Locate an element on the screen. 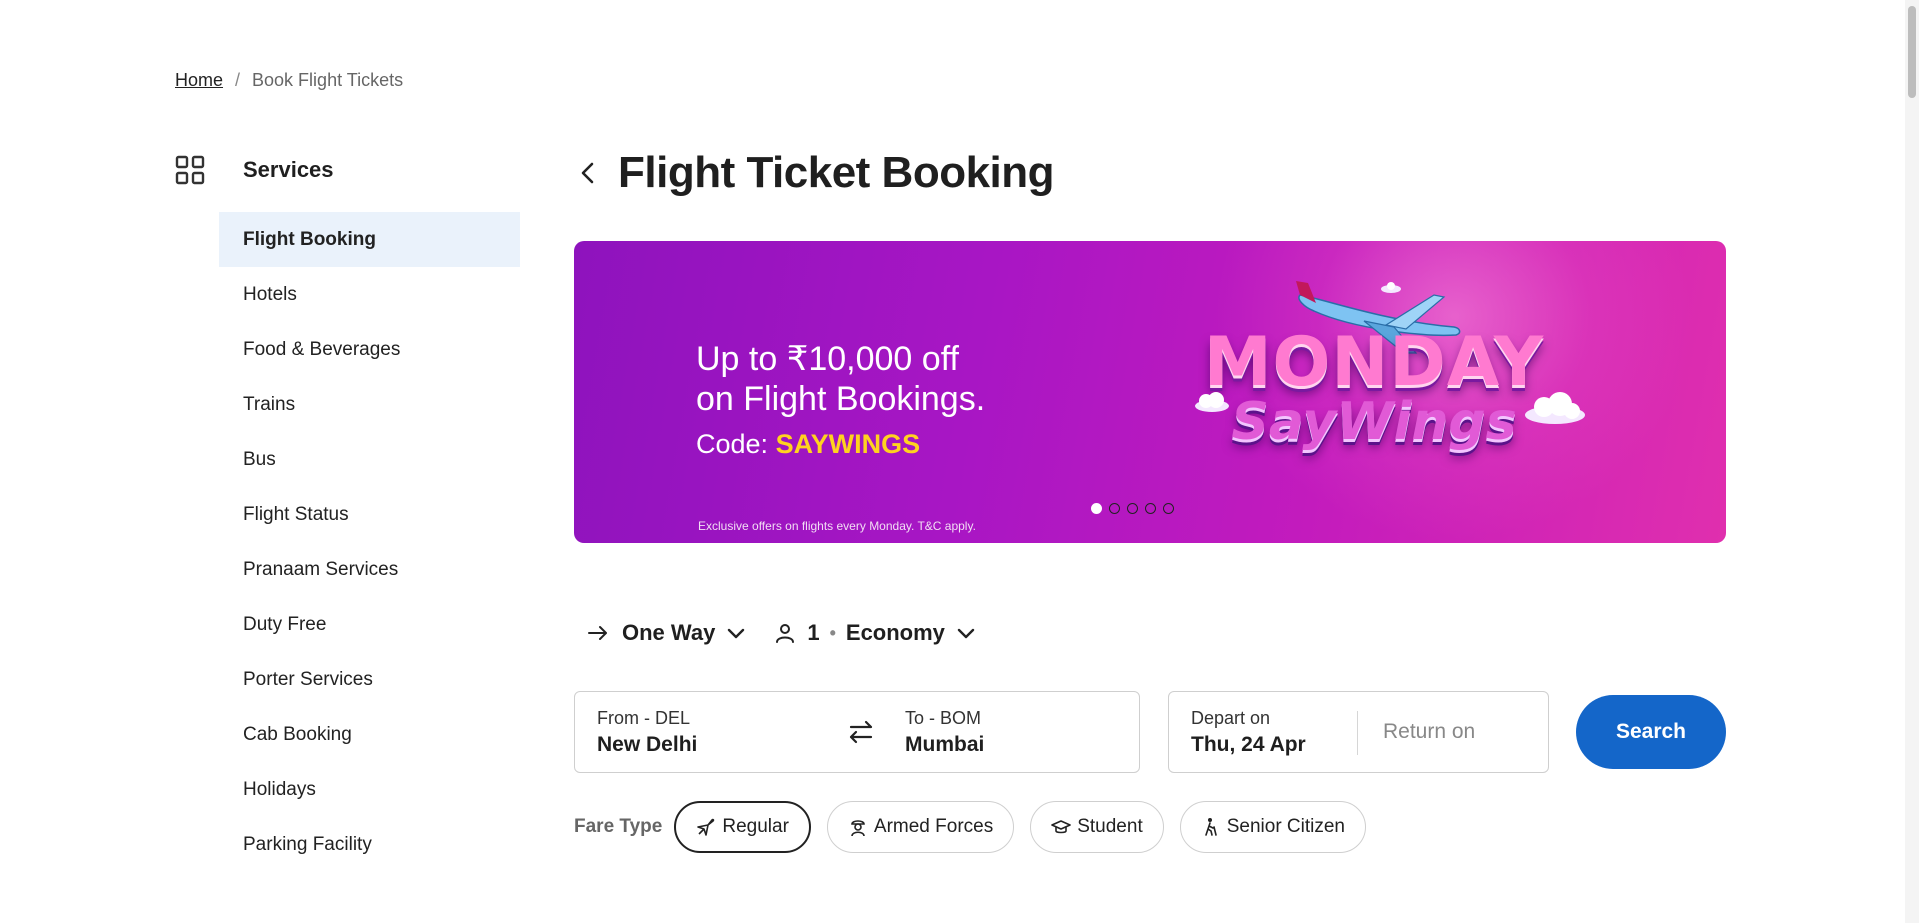  date-divider is located at coordinates (1357, 733).